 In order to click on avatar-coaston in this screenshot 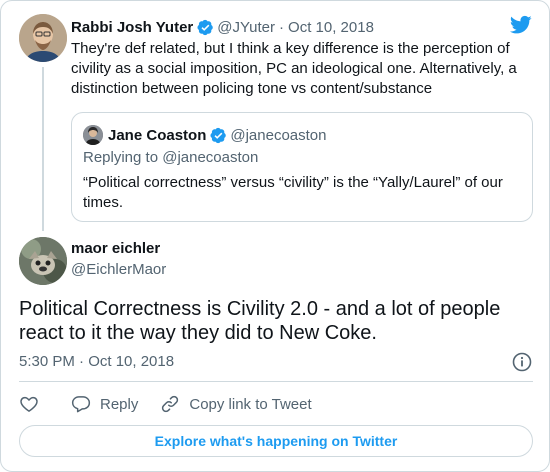, I will do `click(93, 135)`.